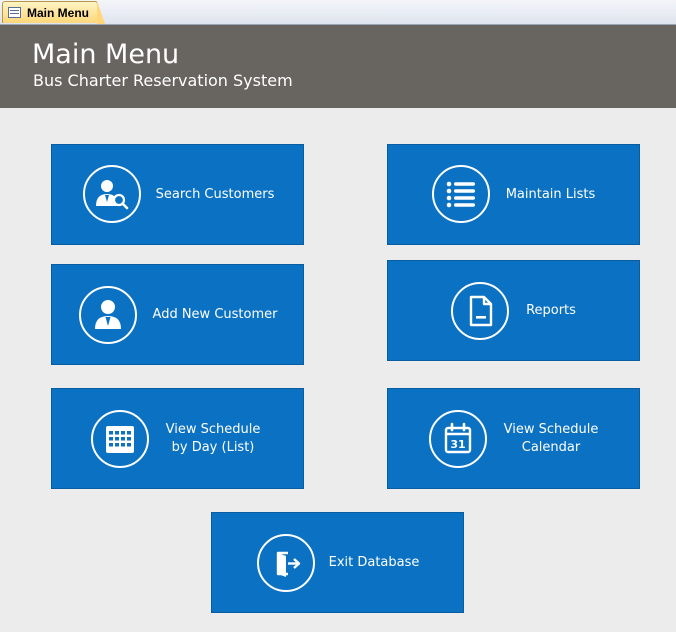 This screenshot has height=632, width=676. I want to click on maintain-lists-button: Maintain Lists, so click(513, 194).